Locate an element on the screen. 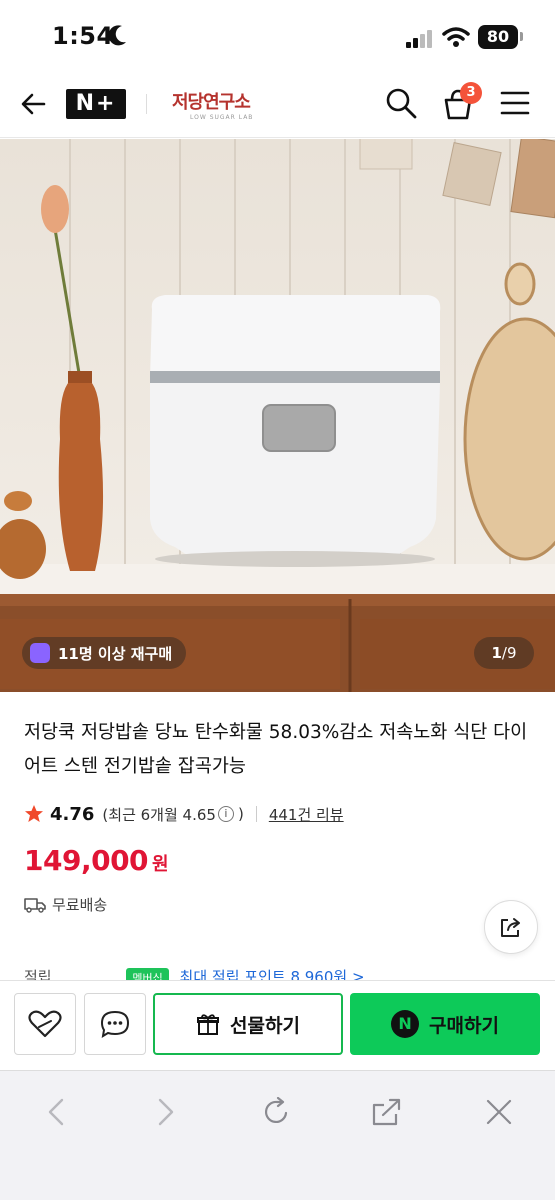 The height and width of the screenshot is (1200, 555). status-bar: 1:54 80 is located at coordinates (277, 36).